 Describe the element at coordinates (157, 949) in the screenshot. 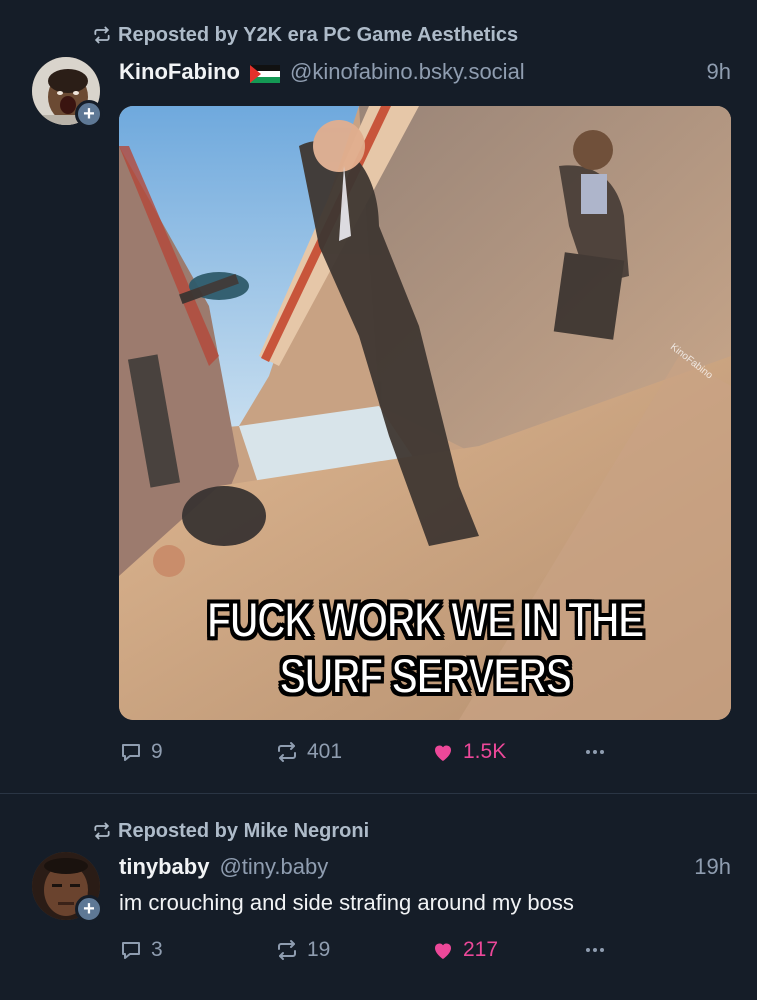

I see `reply-count: 3` at that location.